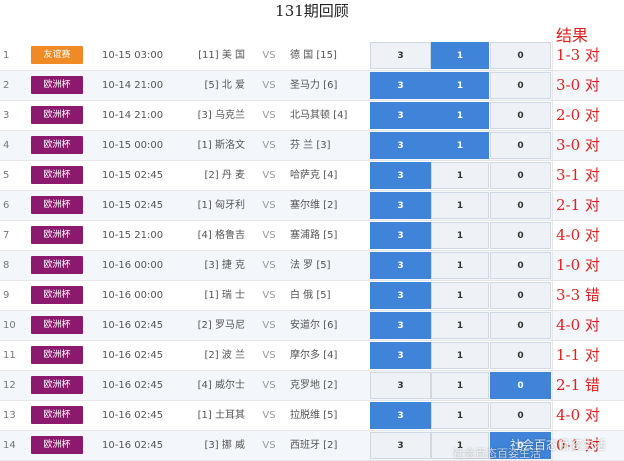 This screenshot has width=624, height=461. Describe the element at coordinates (558, 445) in the screenshot. I see `watermark: 社会百态百姿生活` at that location.